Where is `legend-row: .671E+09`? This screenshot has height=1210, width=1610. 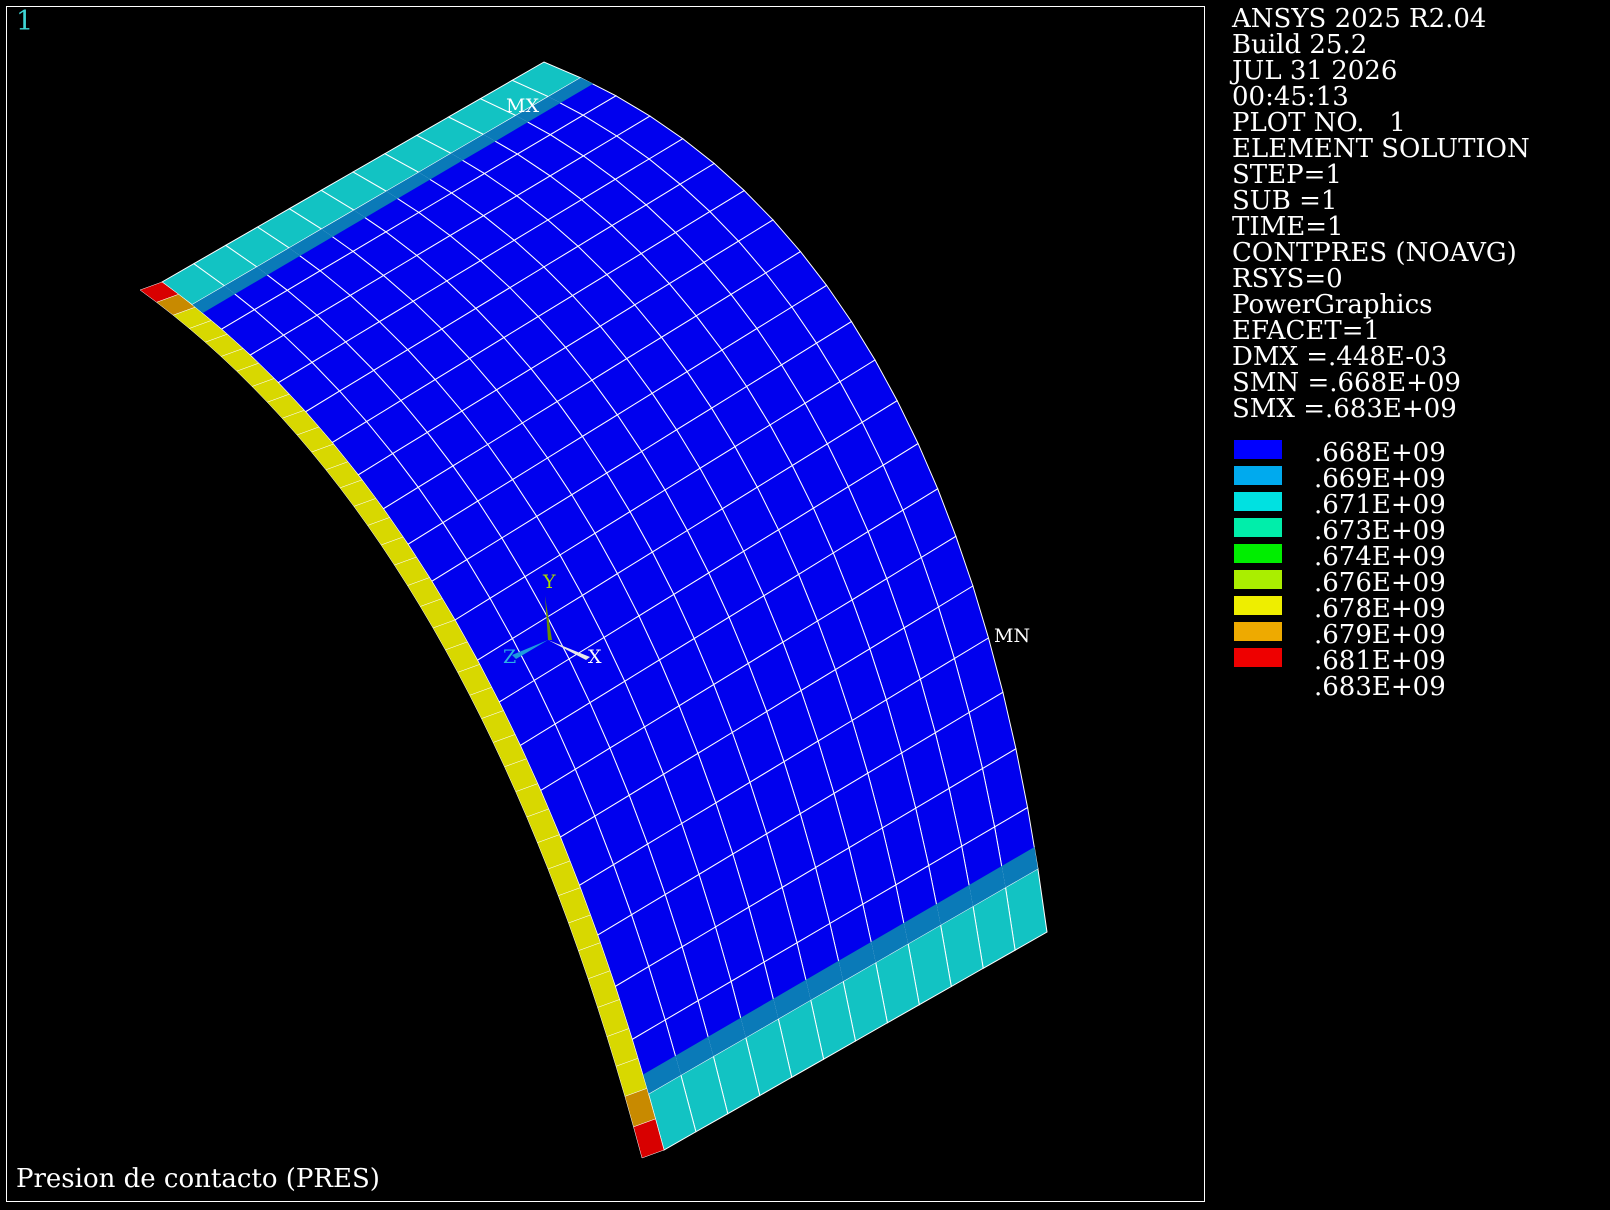
legend-row: .671E+09 is located at coordinates (1342, 505).